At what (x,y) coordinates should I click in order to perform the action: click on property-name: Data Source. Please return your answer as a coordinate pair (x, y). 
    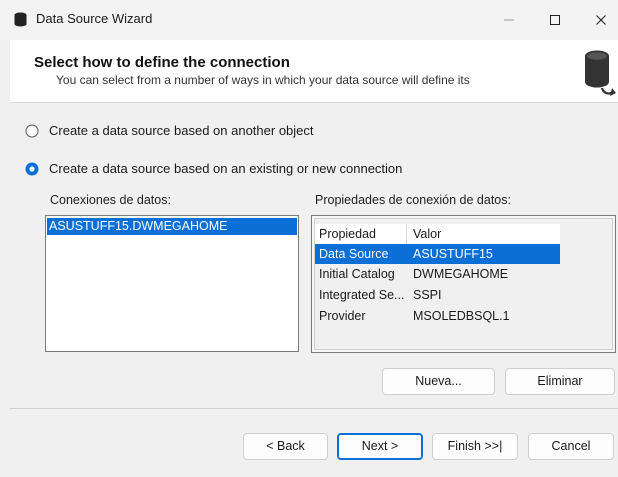
    Looking at the image, I should click on (354, 254).